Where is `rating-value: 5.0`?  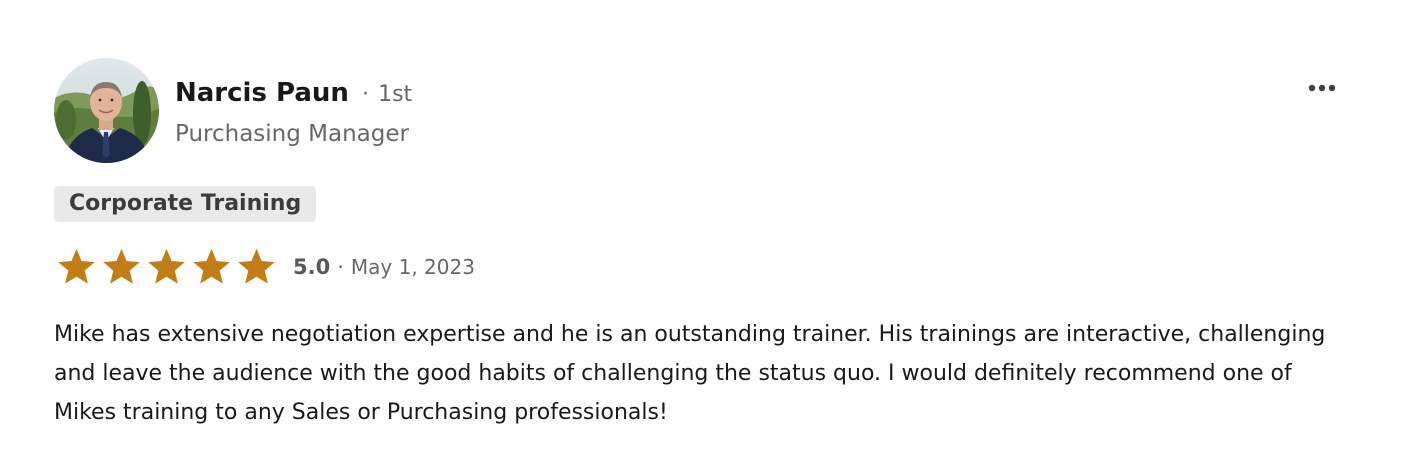 rating-value: 5.0 is located at coordinates (312, 267).